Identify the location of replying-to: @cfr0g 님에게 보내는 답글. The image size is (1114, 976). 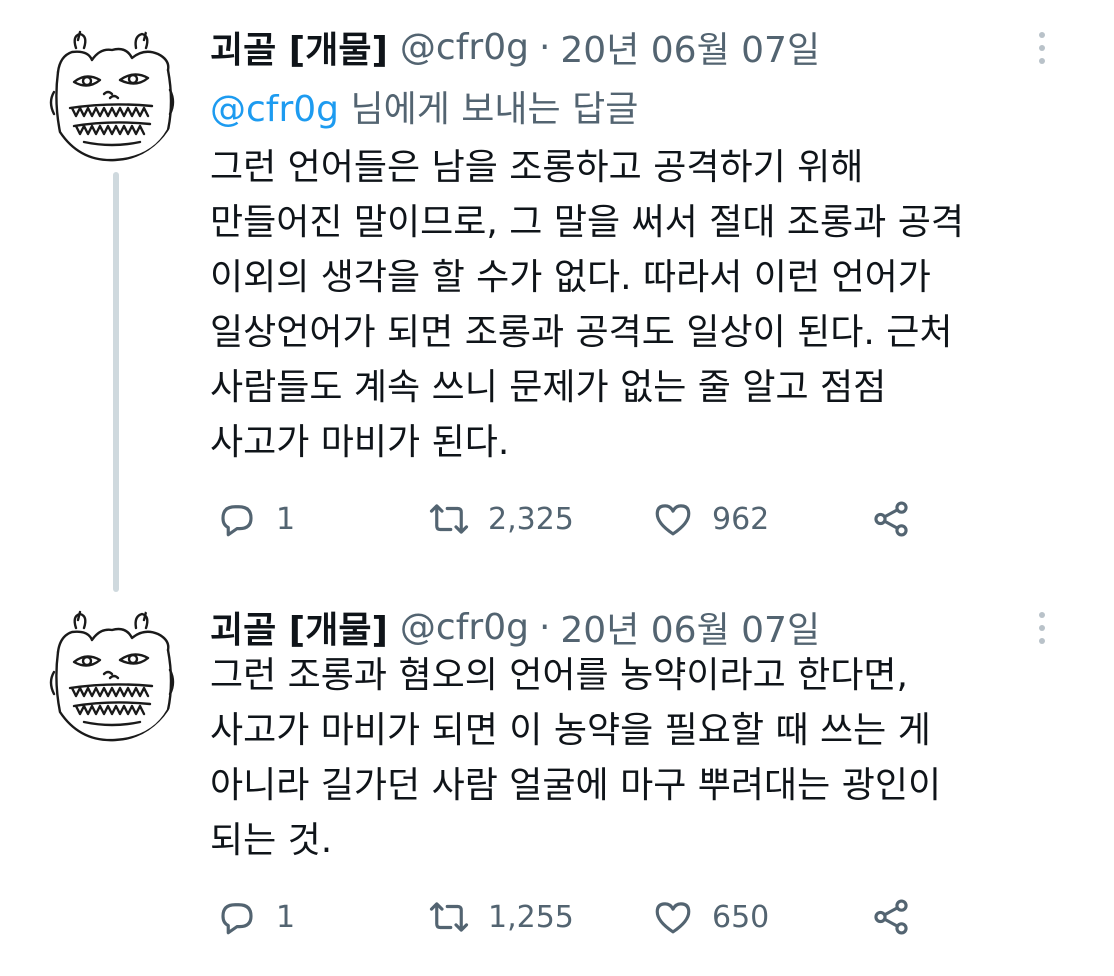
(424, 106).